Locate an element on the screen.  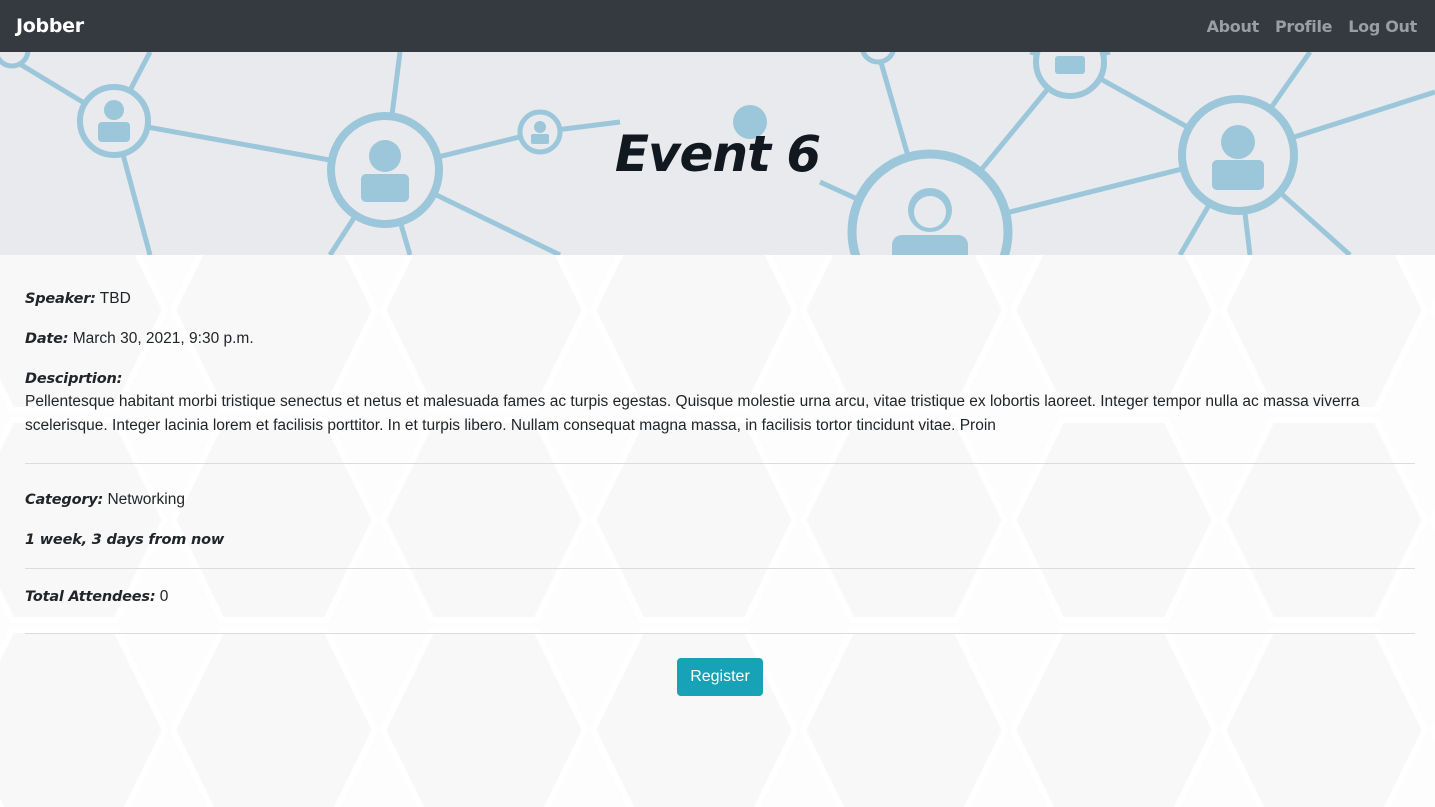
time-until-row: 1 week, 3 days from now is located at coordinates (124, 540).